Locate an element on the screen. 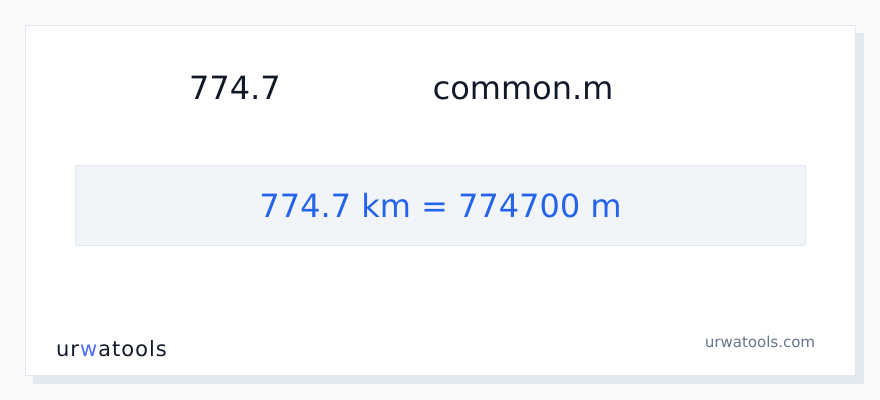 Image resolution: width=880 pixels, height=400 pixels. result-text: 774.7 km = 774700 m is located at coordinates (440, 206).